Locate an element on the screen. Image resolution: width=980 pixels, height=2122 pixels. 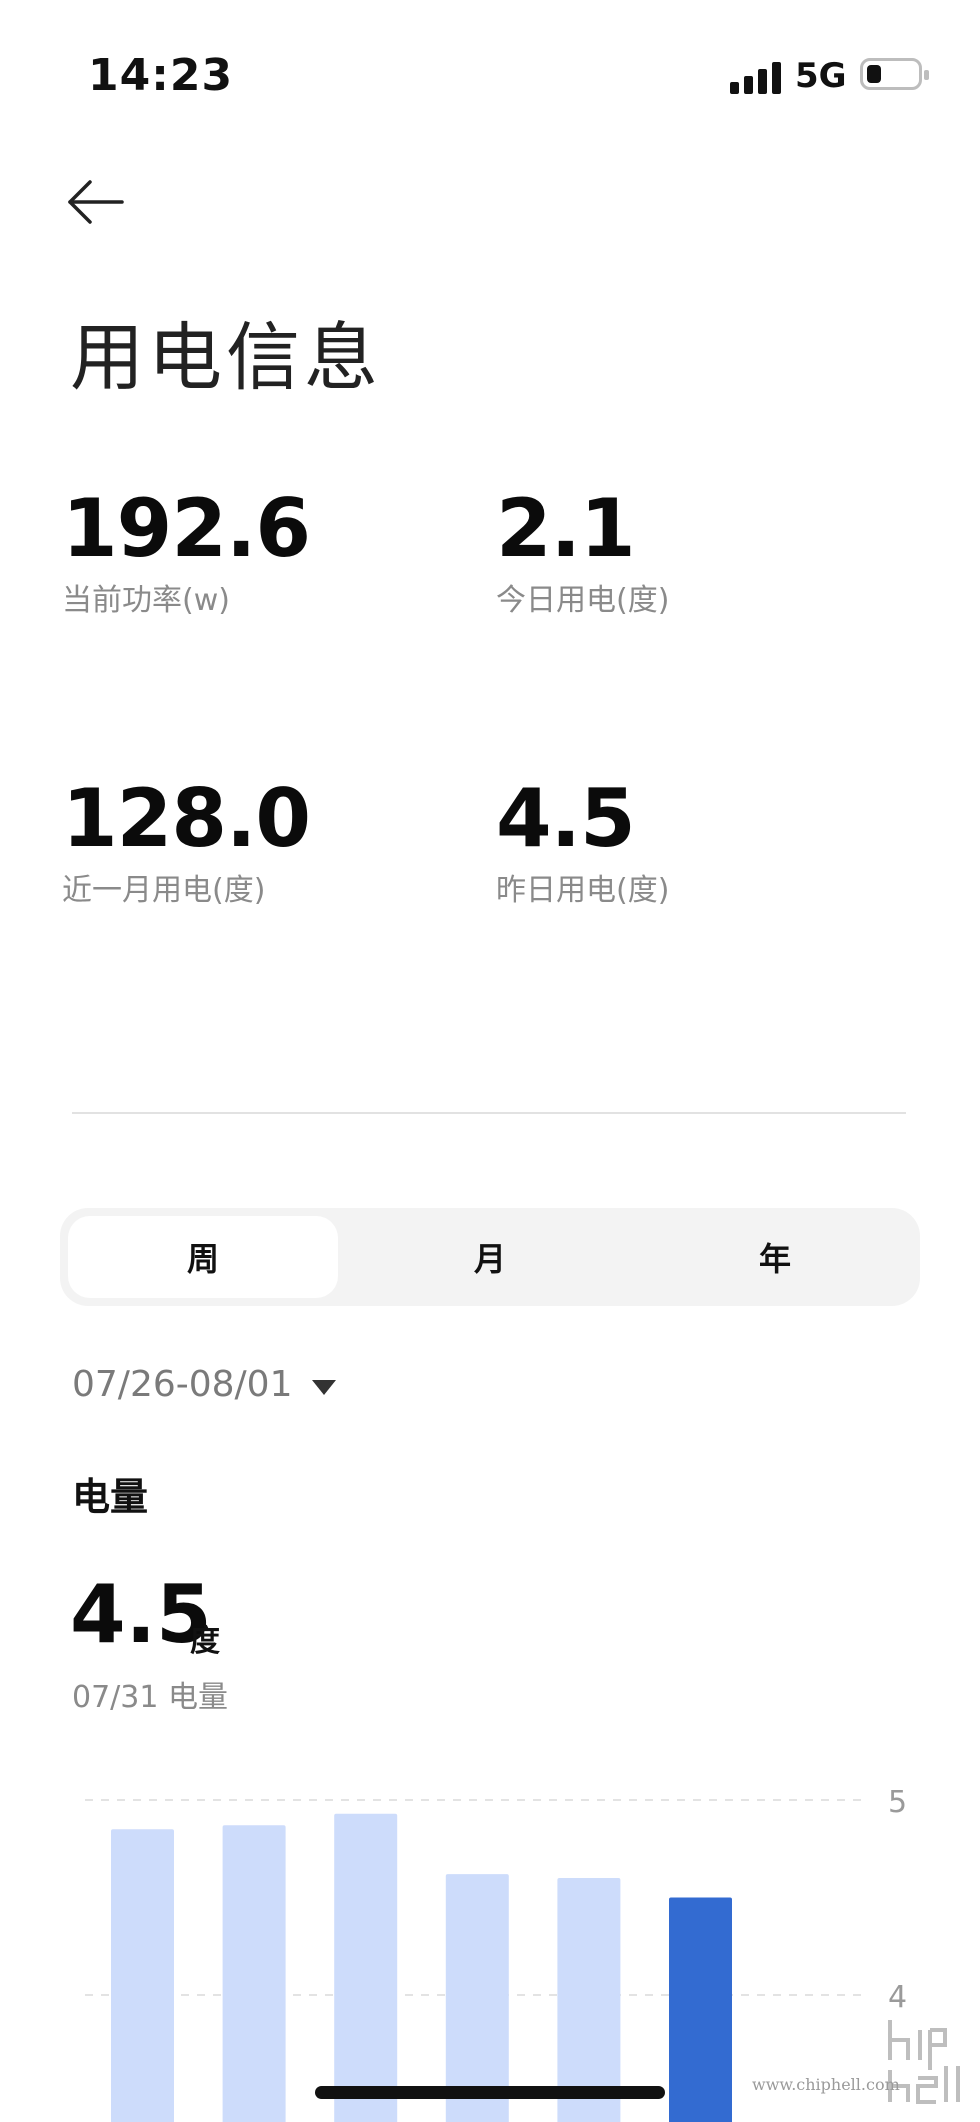
stat-today-usage: 2.1 今日用电(度) is located at coordinates (582, 550).